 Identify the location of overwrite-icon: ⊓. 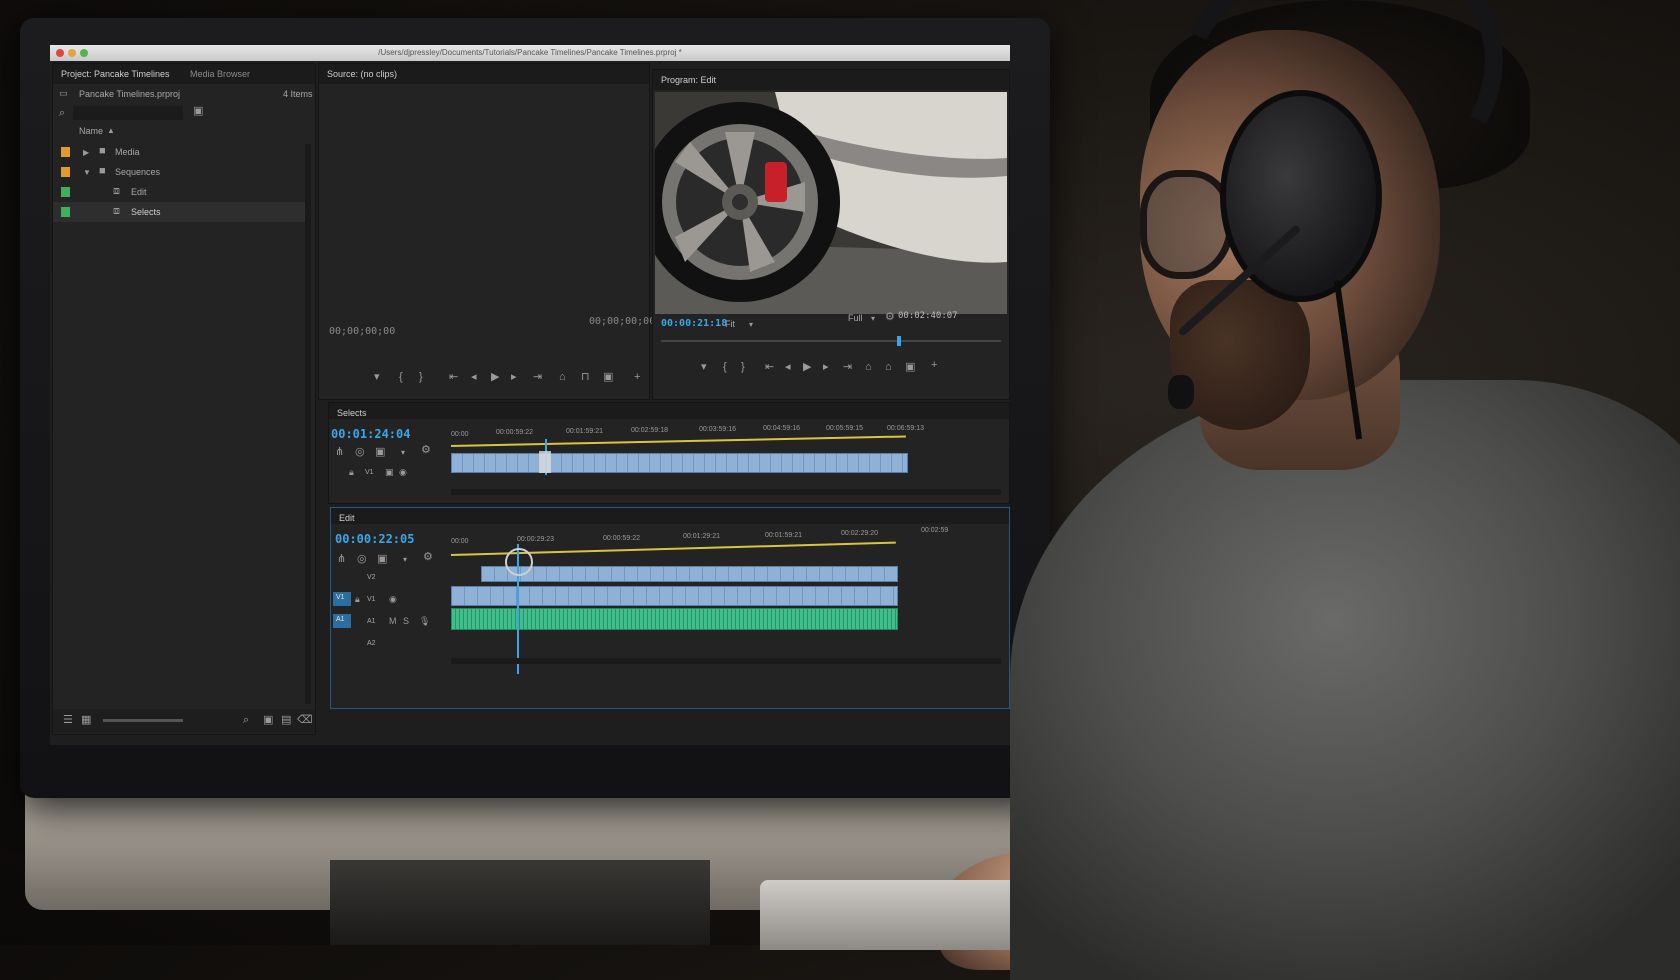
(585, 377).